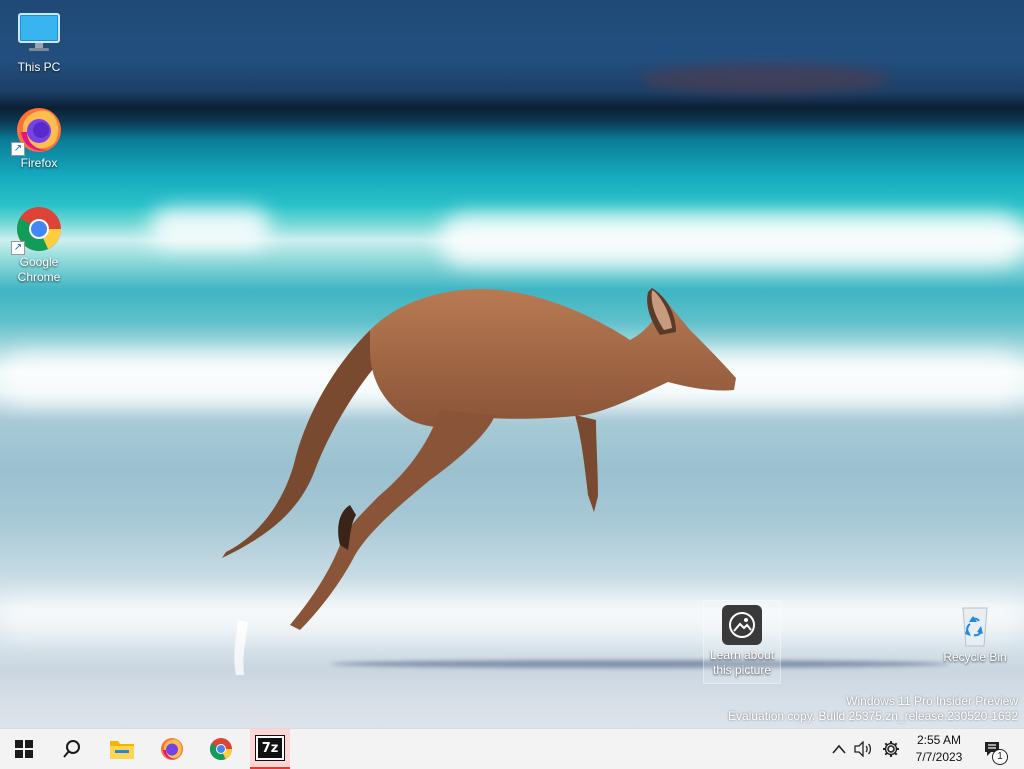  I want to click on desktop-icon-firefox: ↗ Firefox, so click(39, 138).